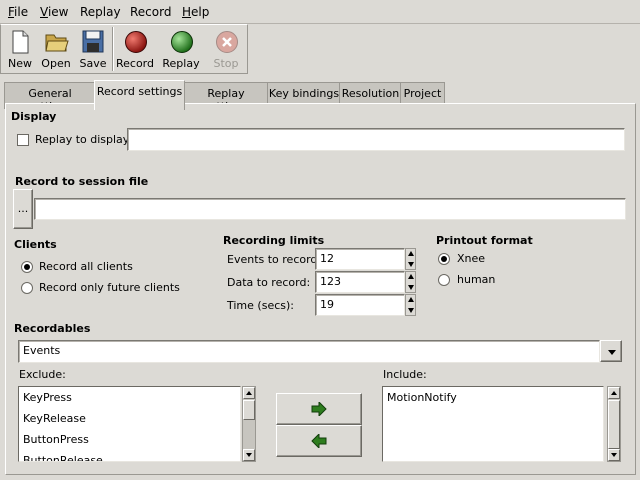 The height and width of the screenshot is (480, 640). What do you see at coordinates (360, 282) in the screenshot?
I see `data-to-record-input: 123` at bounding box center [360, 282].